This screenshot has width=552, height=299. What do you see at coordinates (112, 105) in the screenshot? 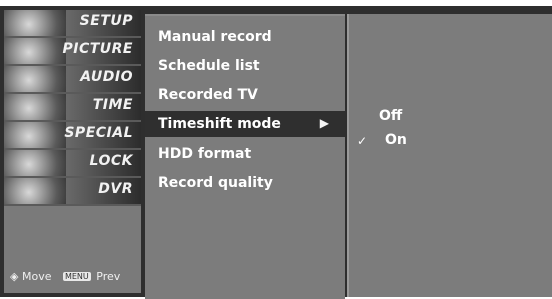
I see `sidebar-item-label: TIME` at bounding box center [112, 105].